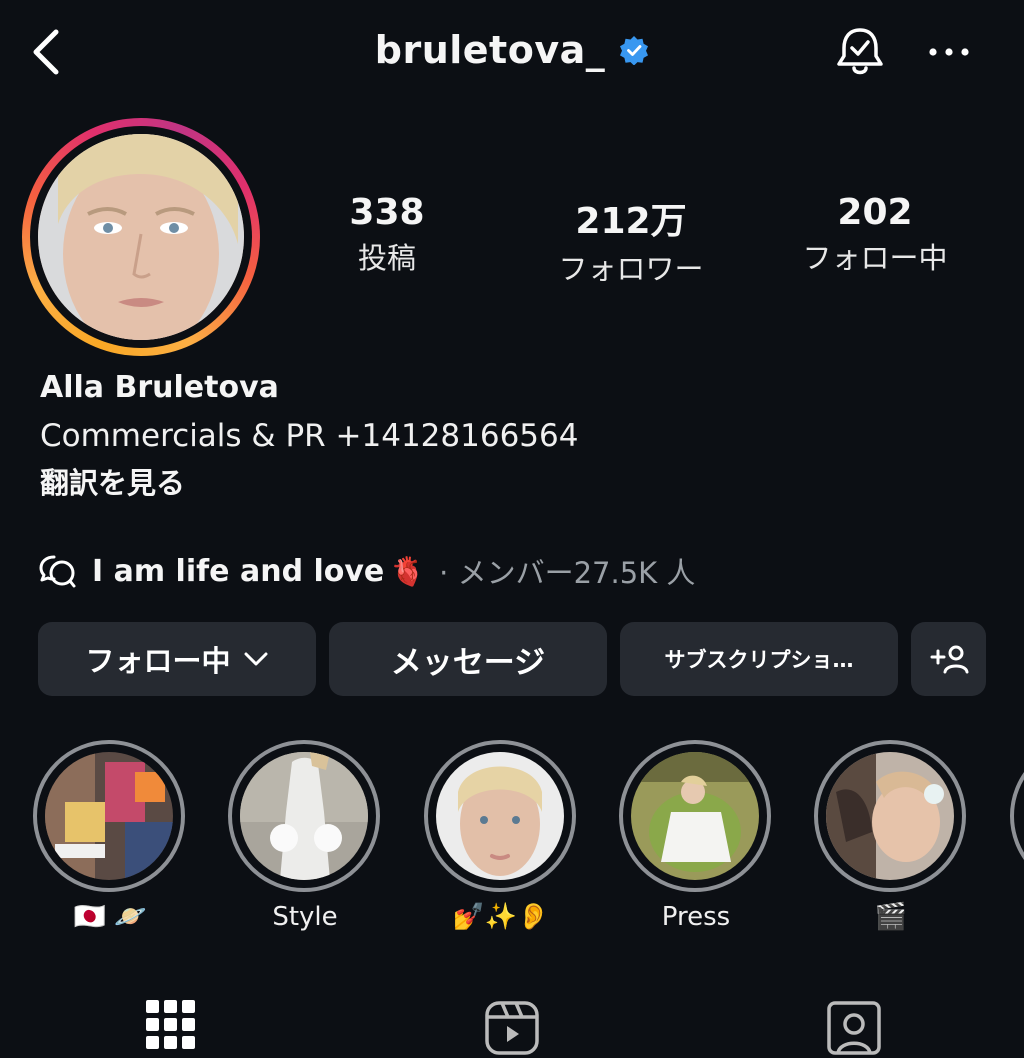 The width and height of the screenshot is (1024, 1058). I want to click on stat-label: 投稿, so click(386, 258).